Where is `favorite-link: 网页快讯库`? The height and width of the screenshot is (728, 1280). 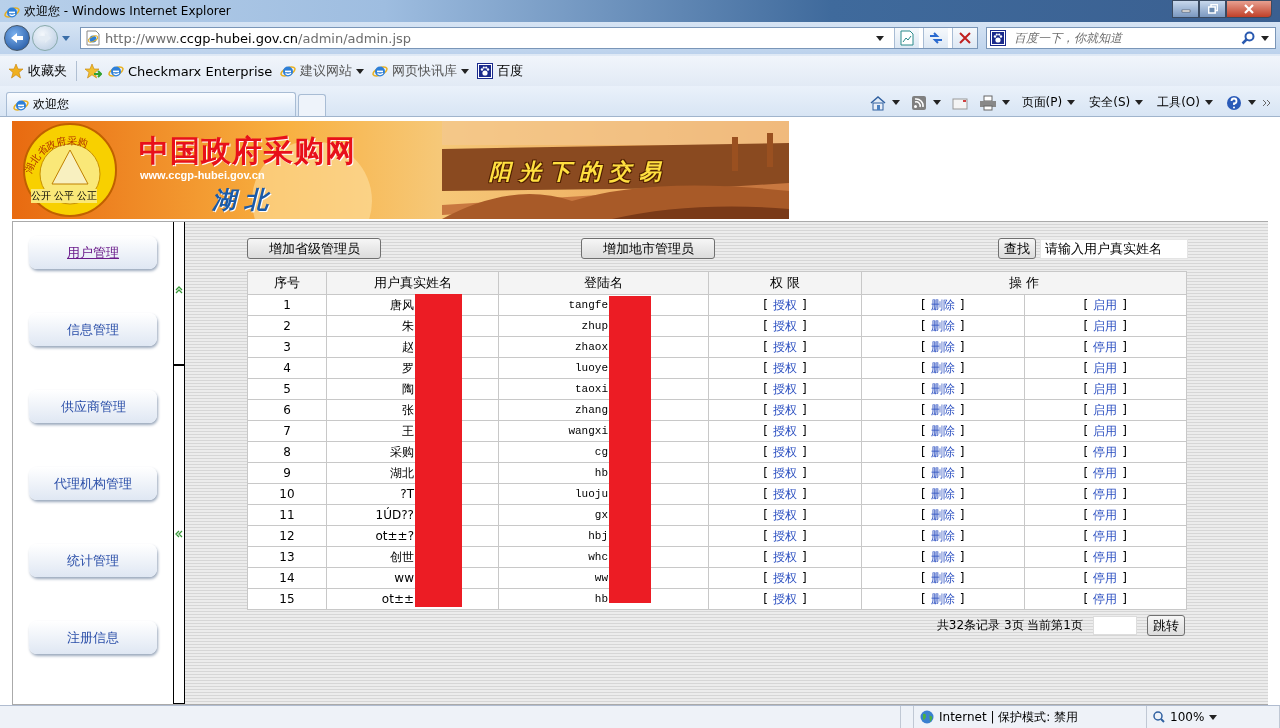
favorite-link: 网页快讯库 is located at coordinates (421, 71).